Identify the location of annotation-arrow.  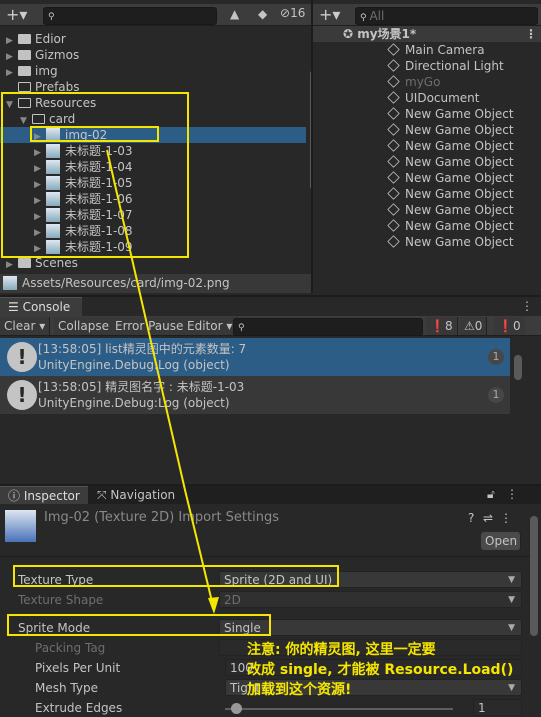
(162, 381).